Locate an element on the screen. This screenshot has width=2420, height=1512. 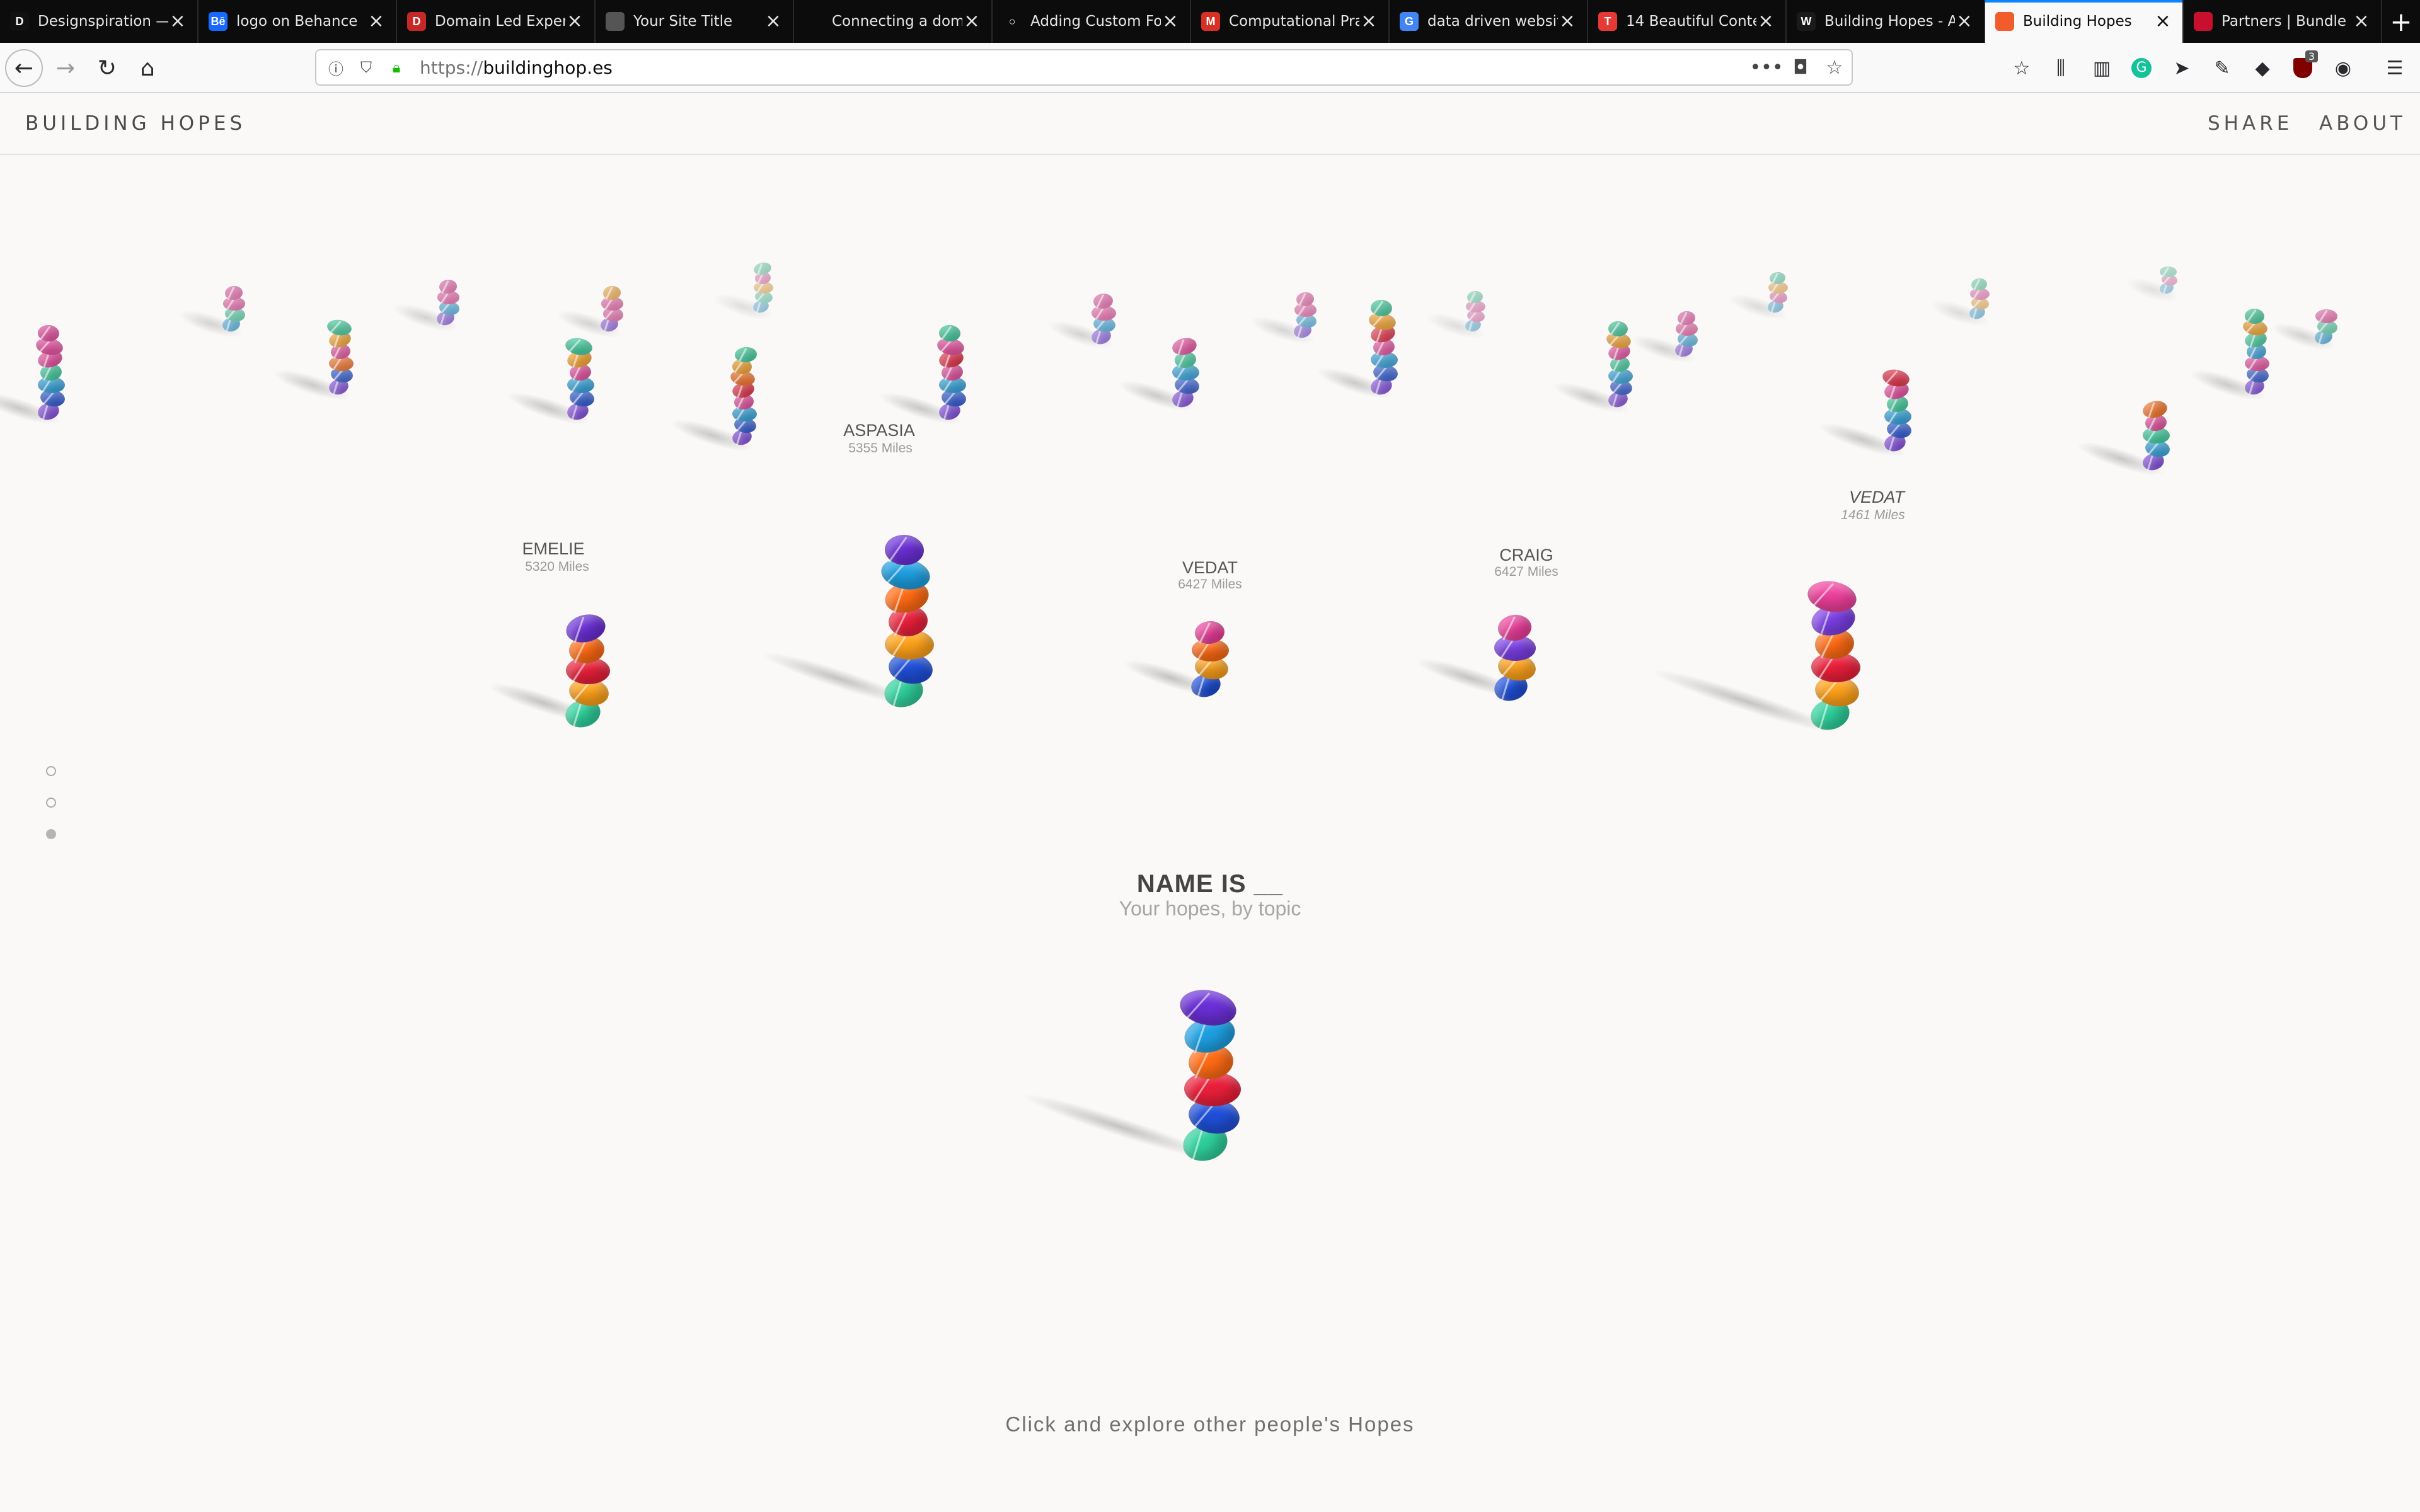
tab-favicon-icon: D is located at coordinates (19, 21).